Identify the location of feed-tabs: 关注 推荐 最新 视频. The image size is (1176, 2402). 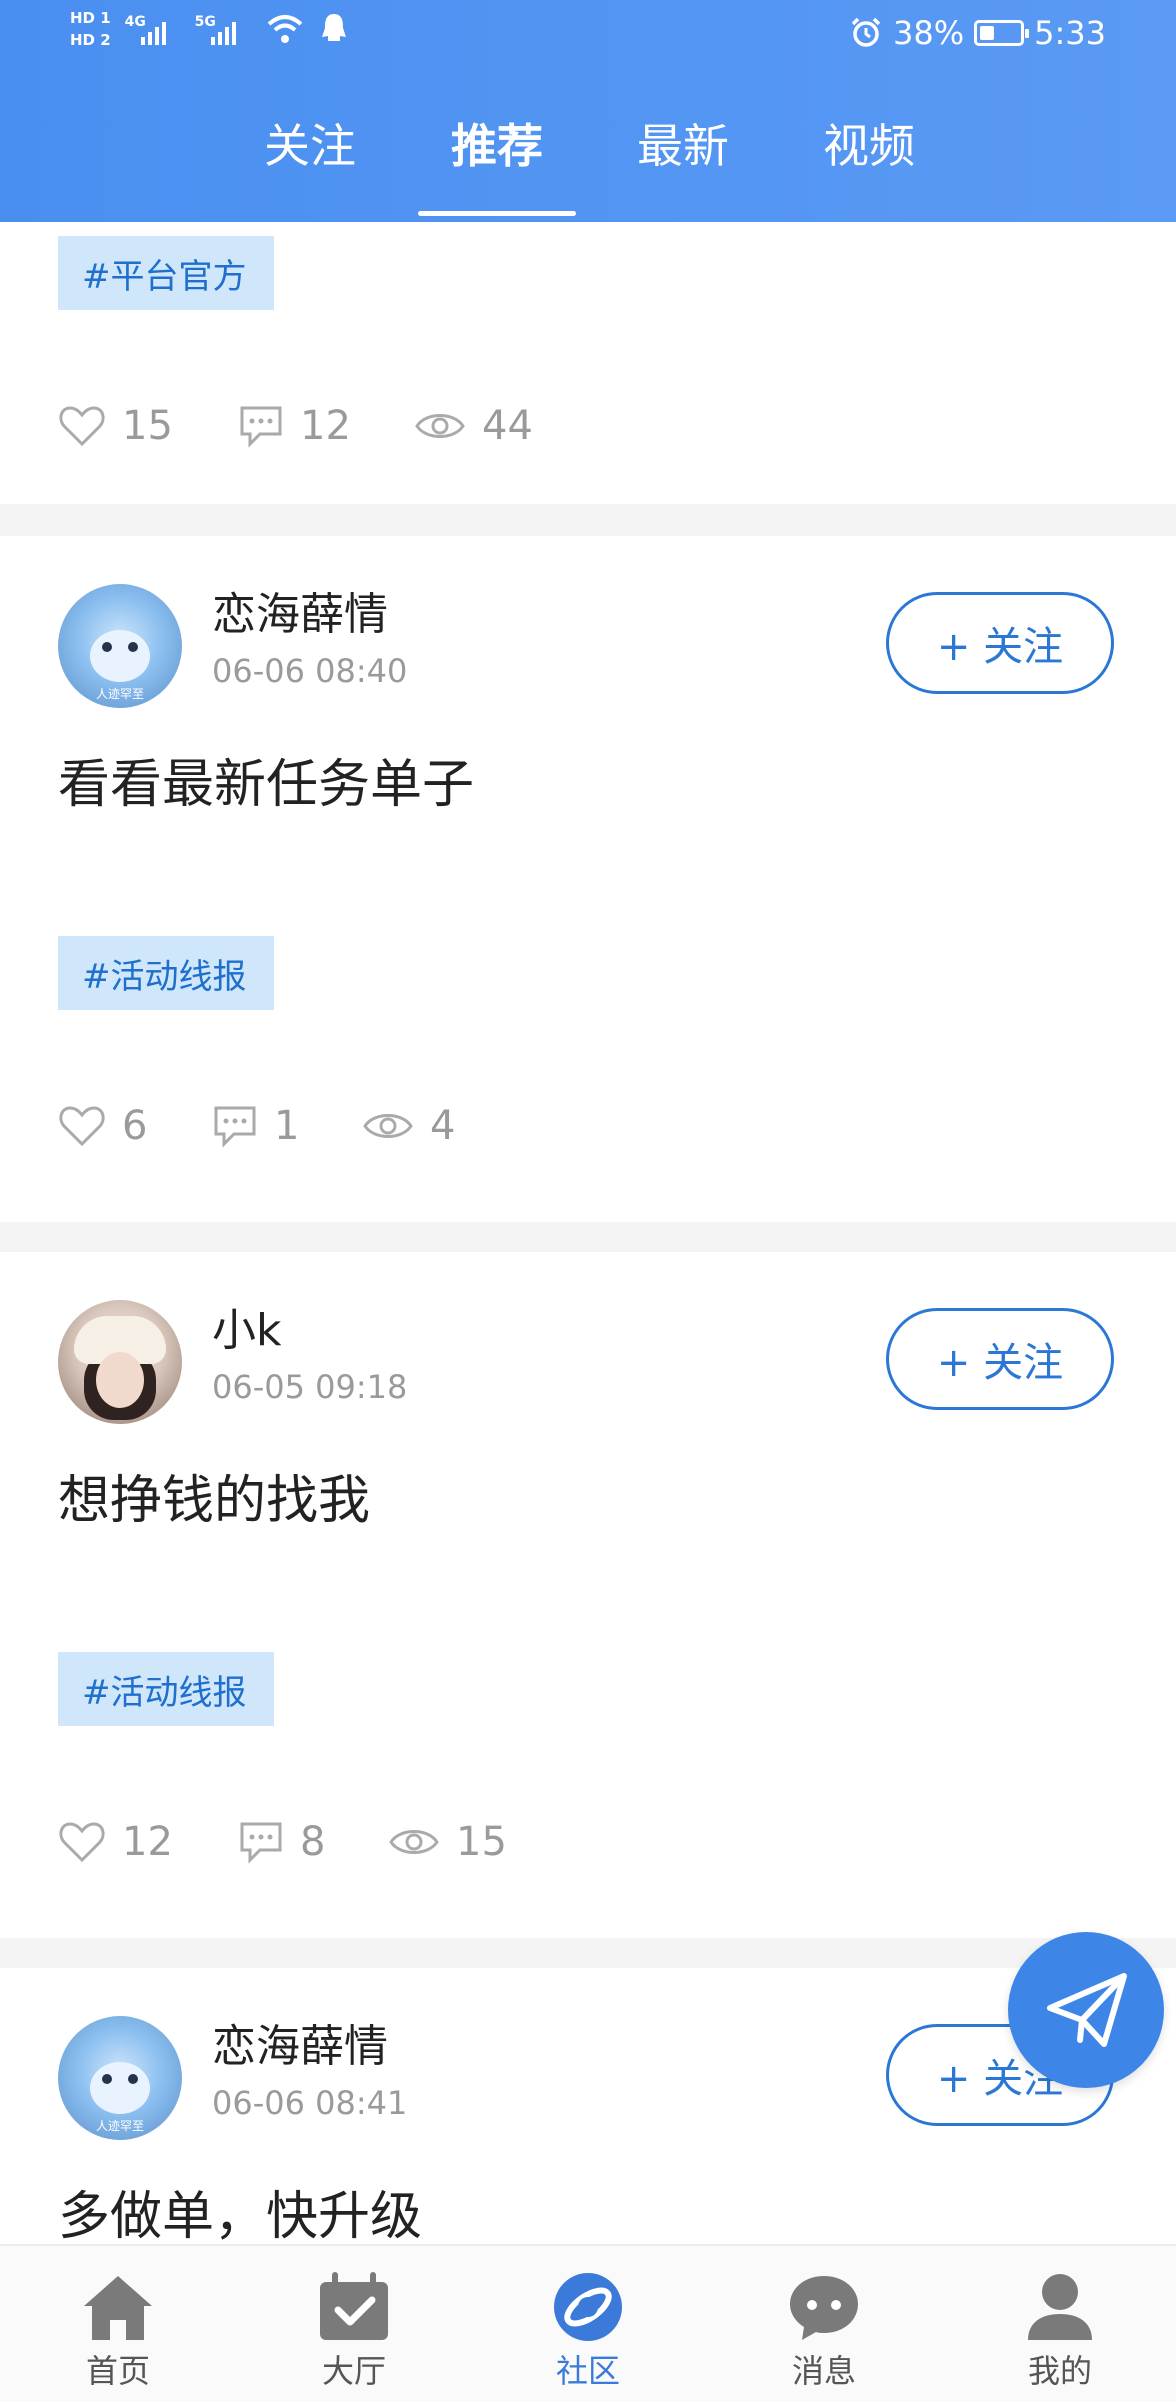
(588, 161).